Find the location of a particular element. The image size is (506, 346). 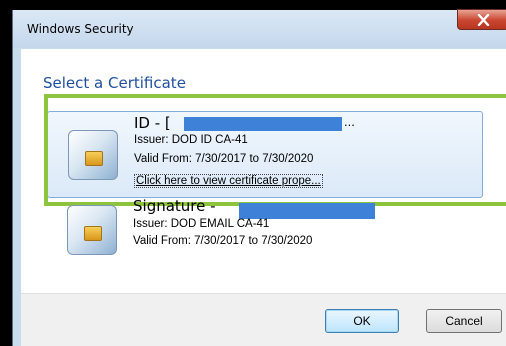

certificate-name: ID - [ is located at coordinates (152, 123).